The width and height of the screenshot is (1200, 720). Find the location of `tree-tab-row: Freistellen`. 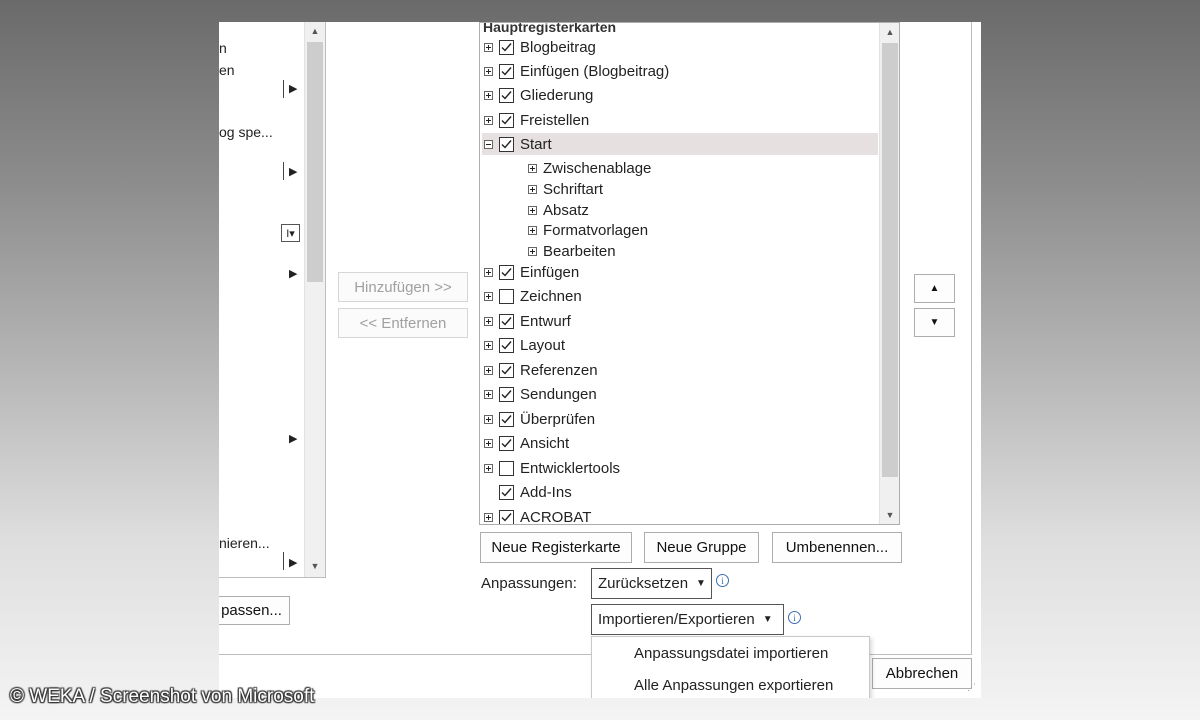

tree-tab-row: Freistellen is located at coordinates (536, 120).